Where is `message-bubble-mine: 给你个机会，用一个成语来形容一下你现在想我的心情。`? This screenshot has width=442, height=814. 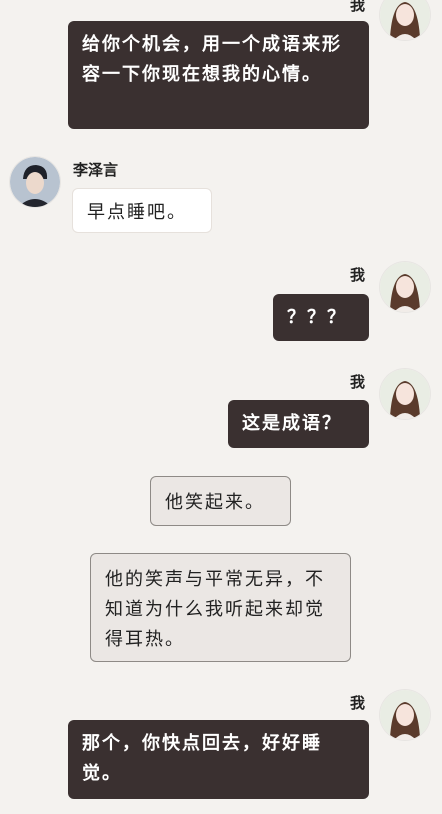 message-bubble-mine: 给你个机会，用一个成语来形容一下你现在想我的心情。 is located at coordinates (218, 75).